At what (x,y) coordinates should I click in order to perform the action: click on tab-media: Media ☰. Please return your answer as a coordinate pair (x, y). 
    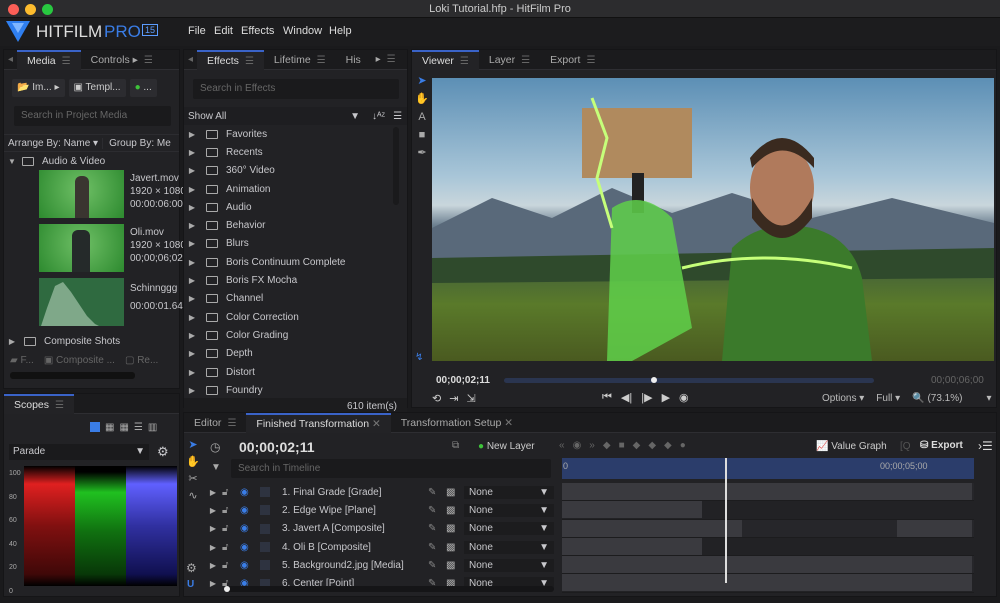
    Looking at the image, I should click on (49, 59).